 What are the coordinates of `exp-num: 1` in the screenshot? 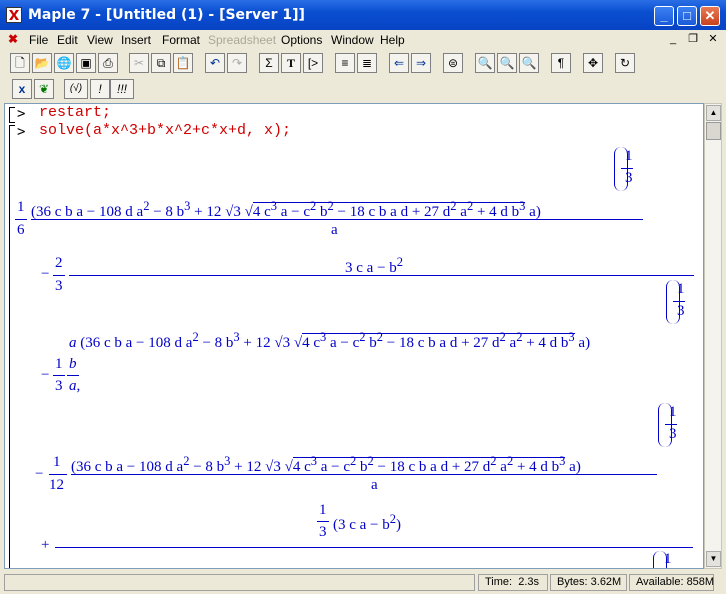 It's located at (629, 156).